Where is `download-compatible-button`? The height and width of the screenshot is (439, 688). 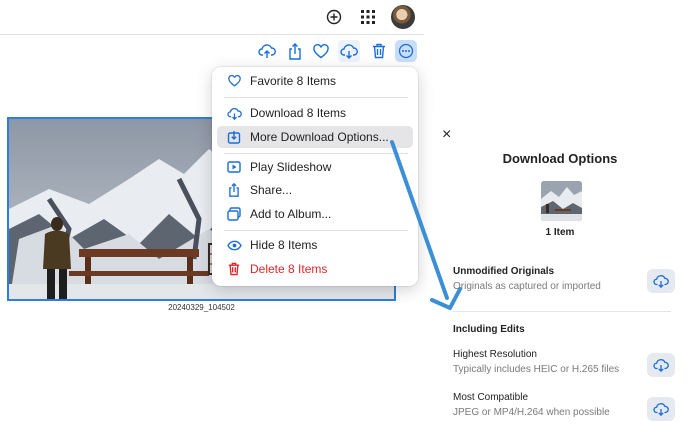
download-compatible-button is located at coordinates (661, 409).